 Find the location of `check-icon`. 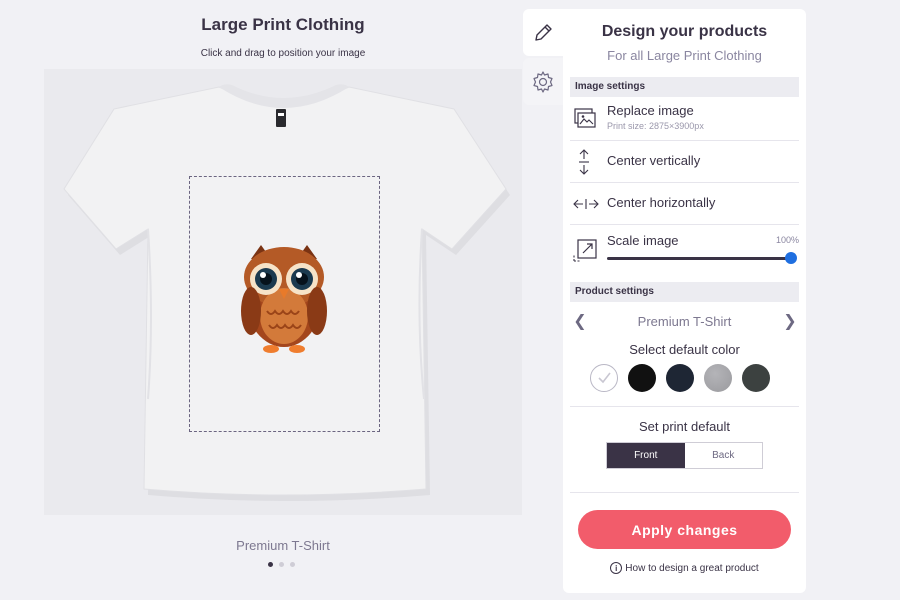

check-icon is located at coordinates (604, 378).